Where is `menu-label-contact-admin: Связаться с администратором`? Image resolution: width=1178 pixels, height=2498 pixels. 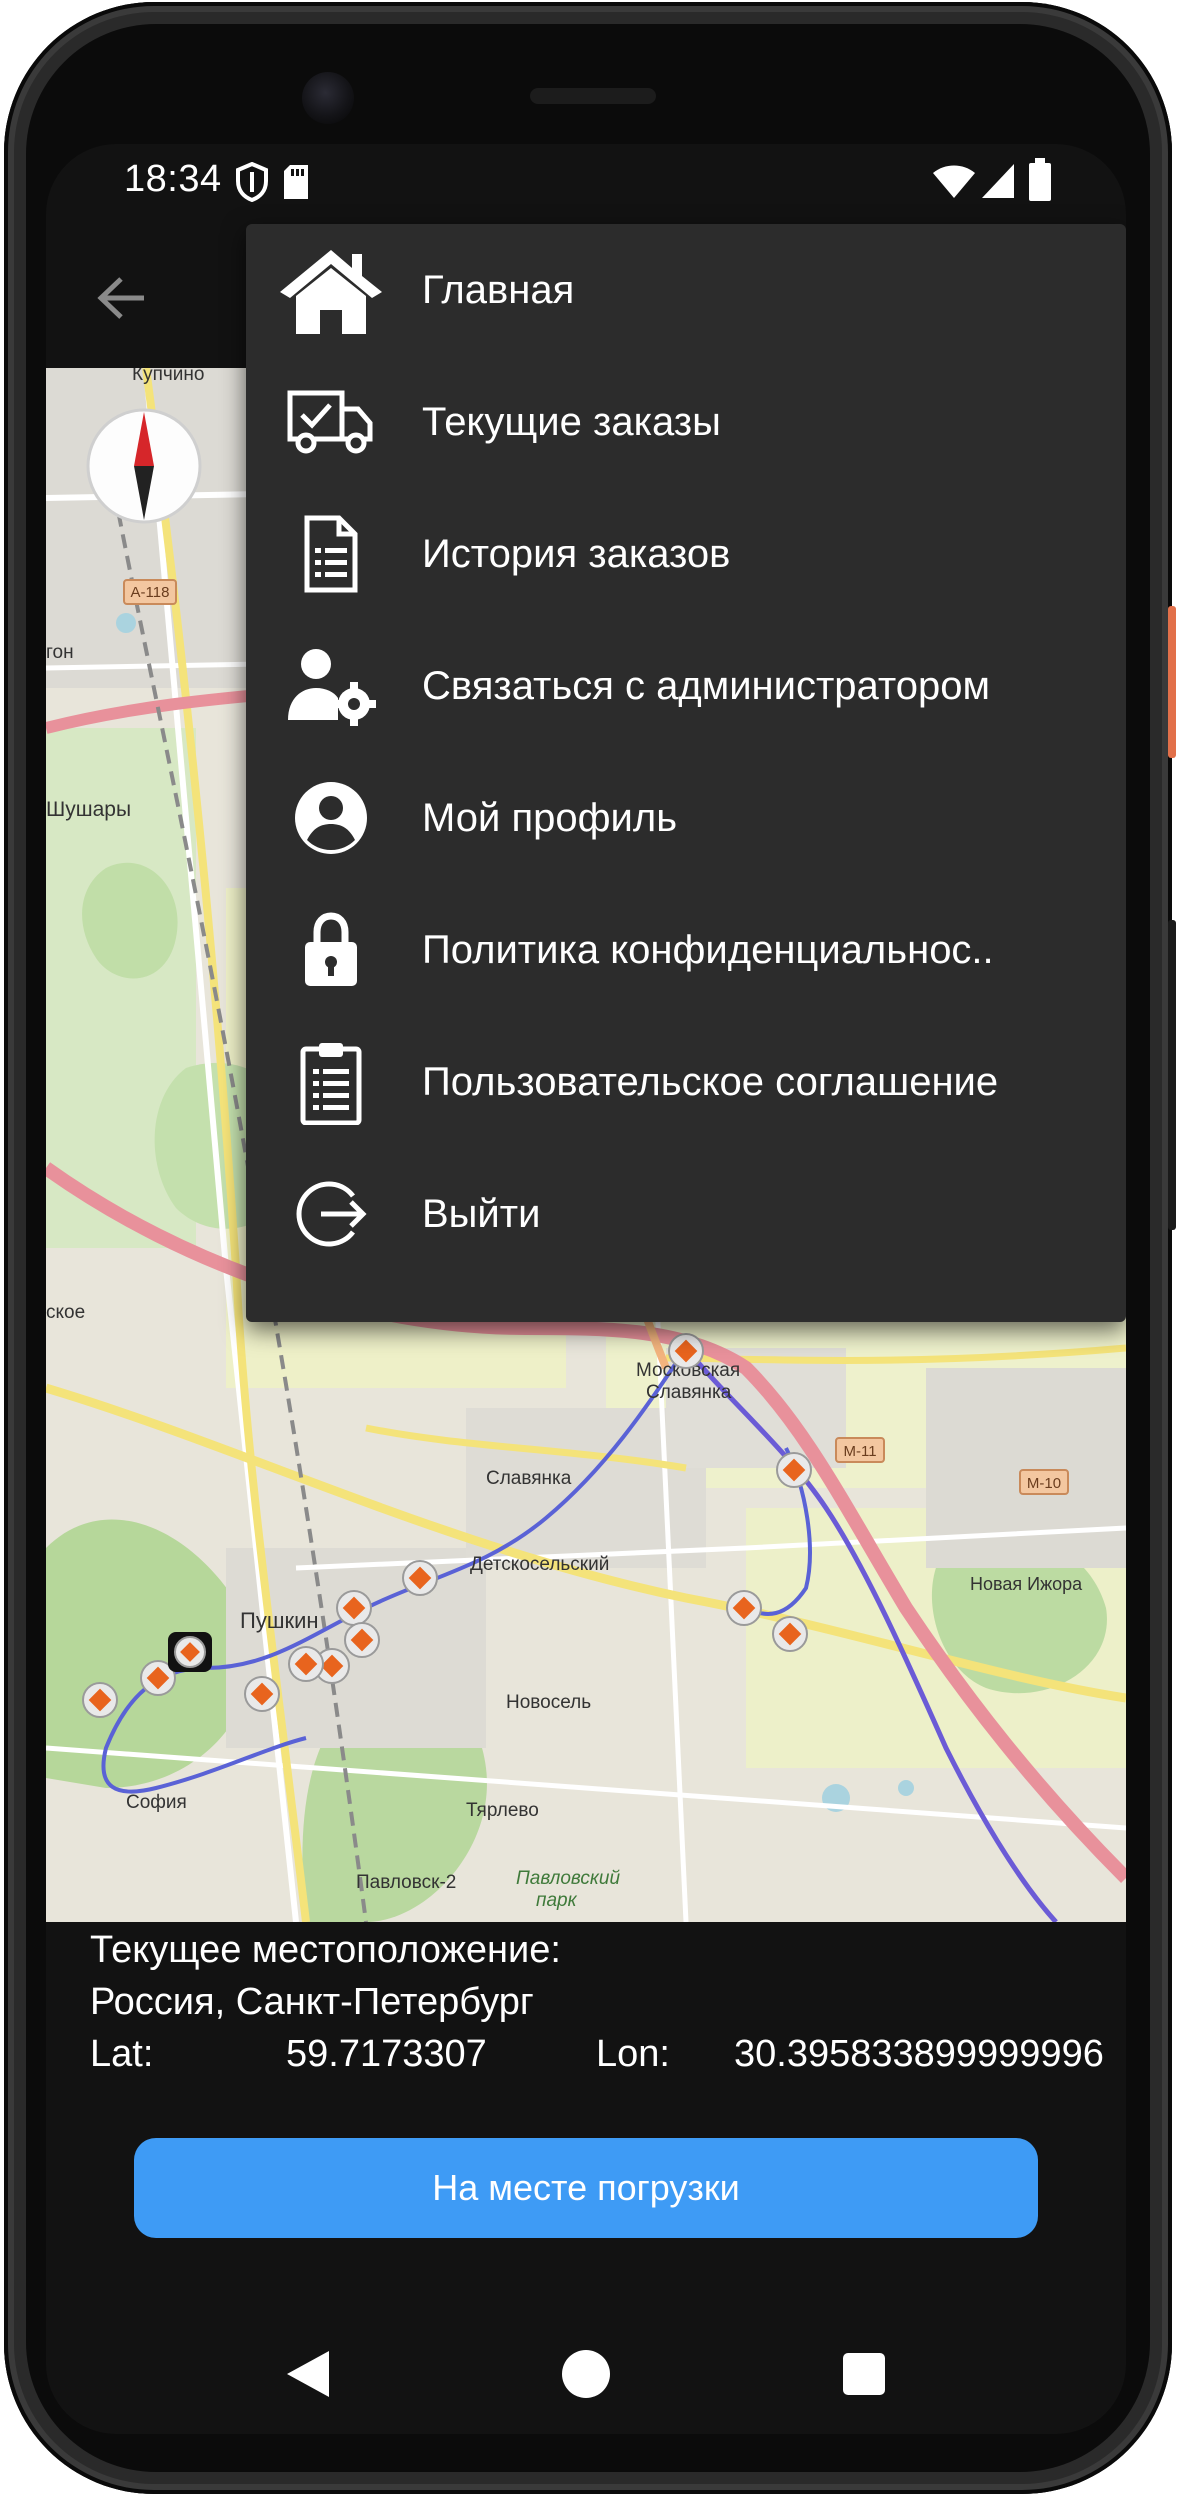 menu-label-contact-admin: Связаться с администратором is located at coordinates (706, 686).